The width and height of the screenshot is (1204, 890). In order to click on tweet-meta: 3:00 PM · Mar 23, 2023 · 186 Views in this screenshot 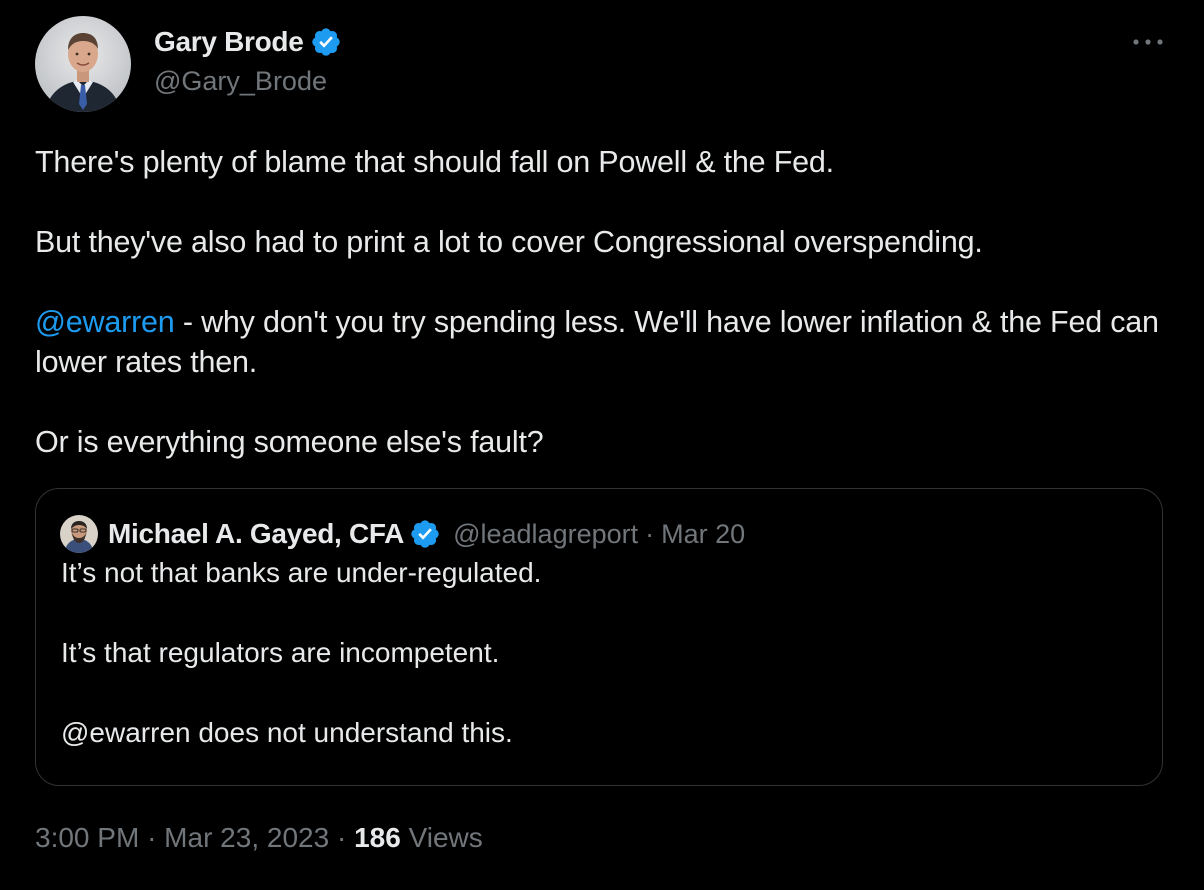, I will do `click(259, 838)`.